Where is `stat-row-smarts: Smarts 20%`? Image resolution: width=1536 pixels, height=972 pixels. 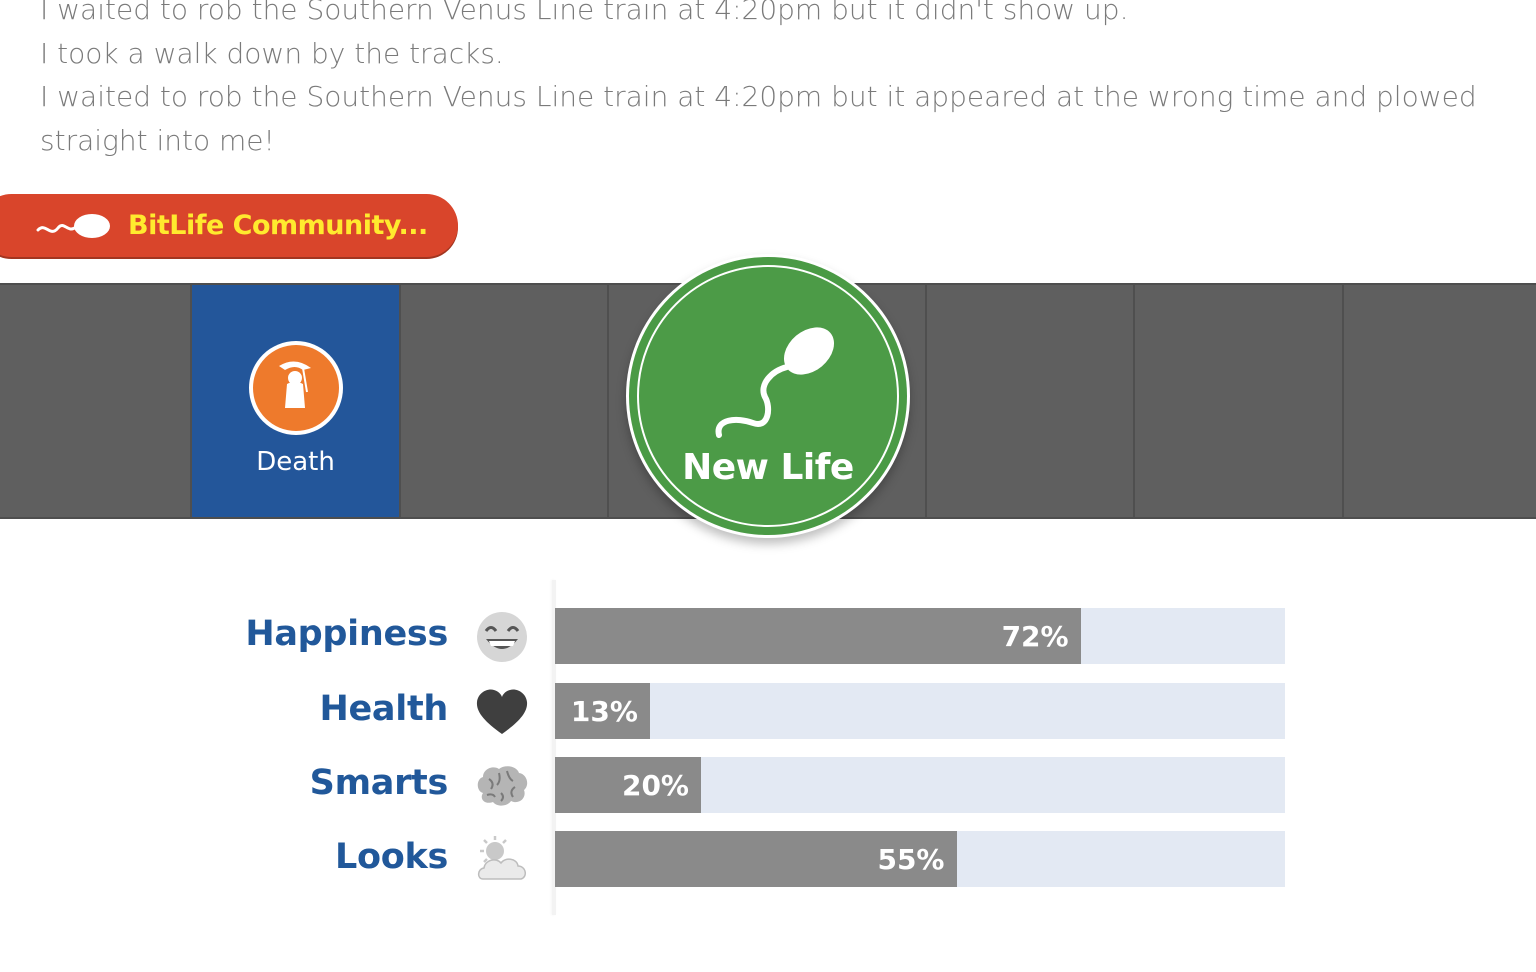 stat-row-smarts: Smarts 20% is located at coordinates (768, 785).